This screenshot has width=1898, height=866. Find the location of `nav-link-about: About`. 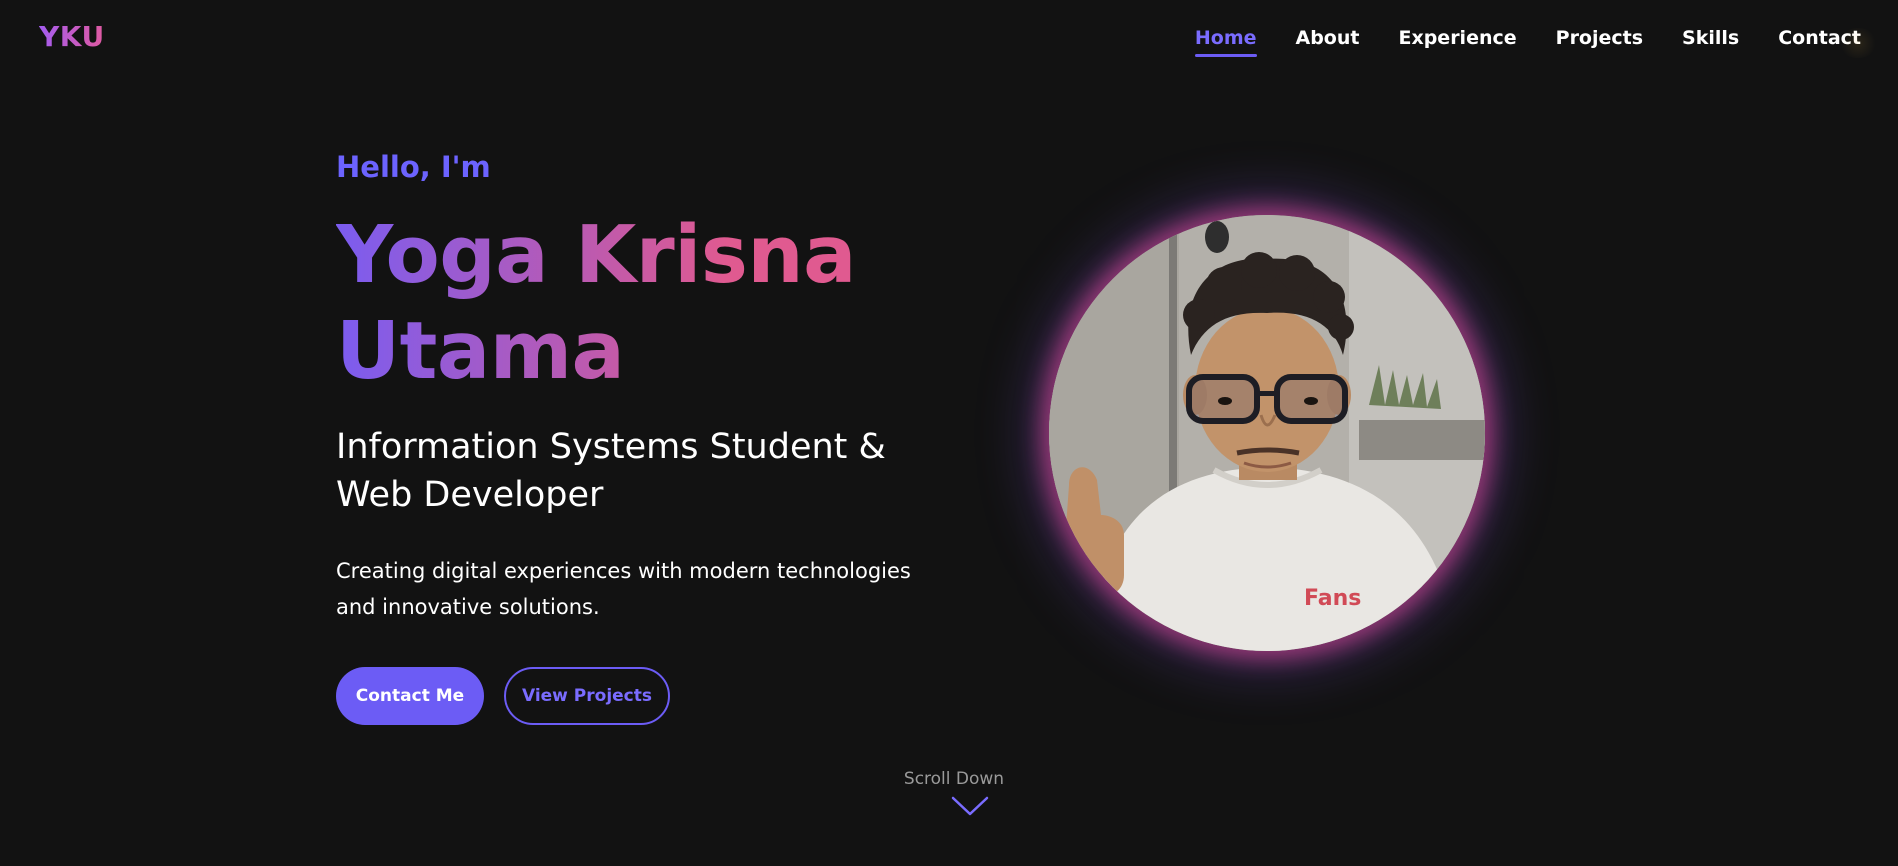

nav-link-about: About is located at coordinates (1328, 41).